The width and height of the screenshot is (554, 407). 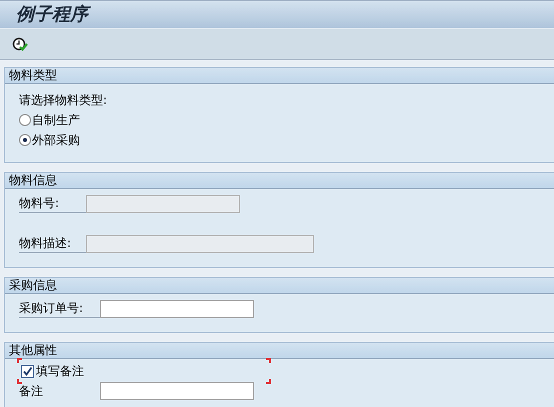 I want to click on prompt-label: 请选择物料类型:, so click(x=63, y=100).